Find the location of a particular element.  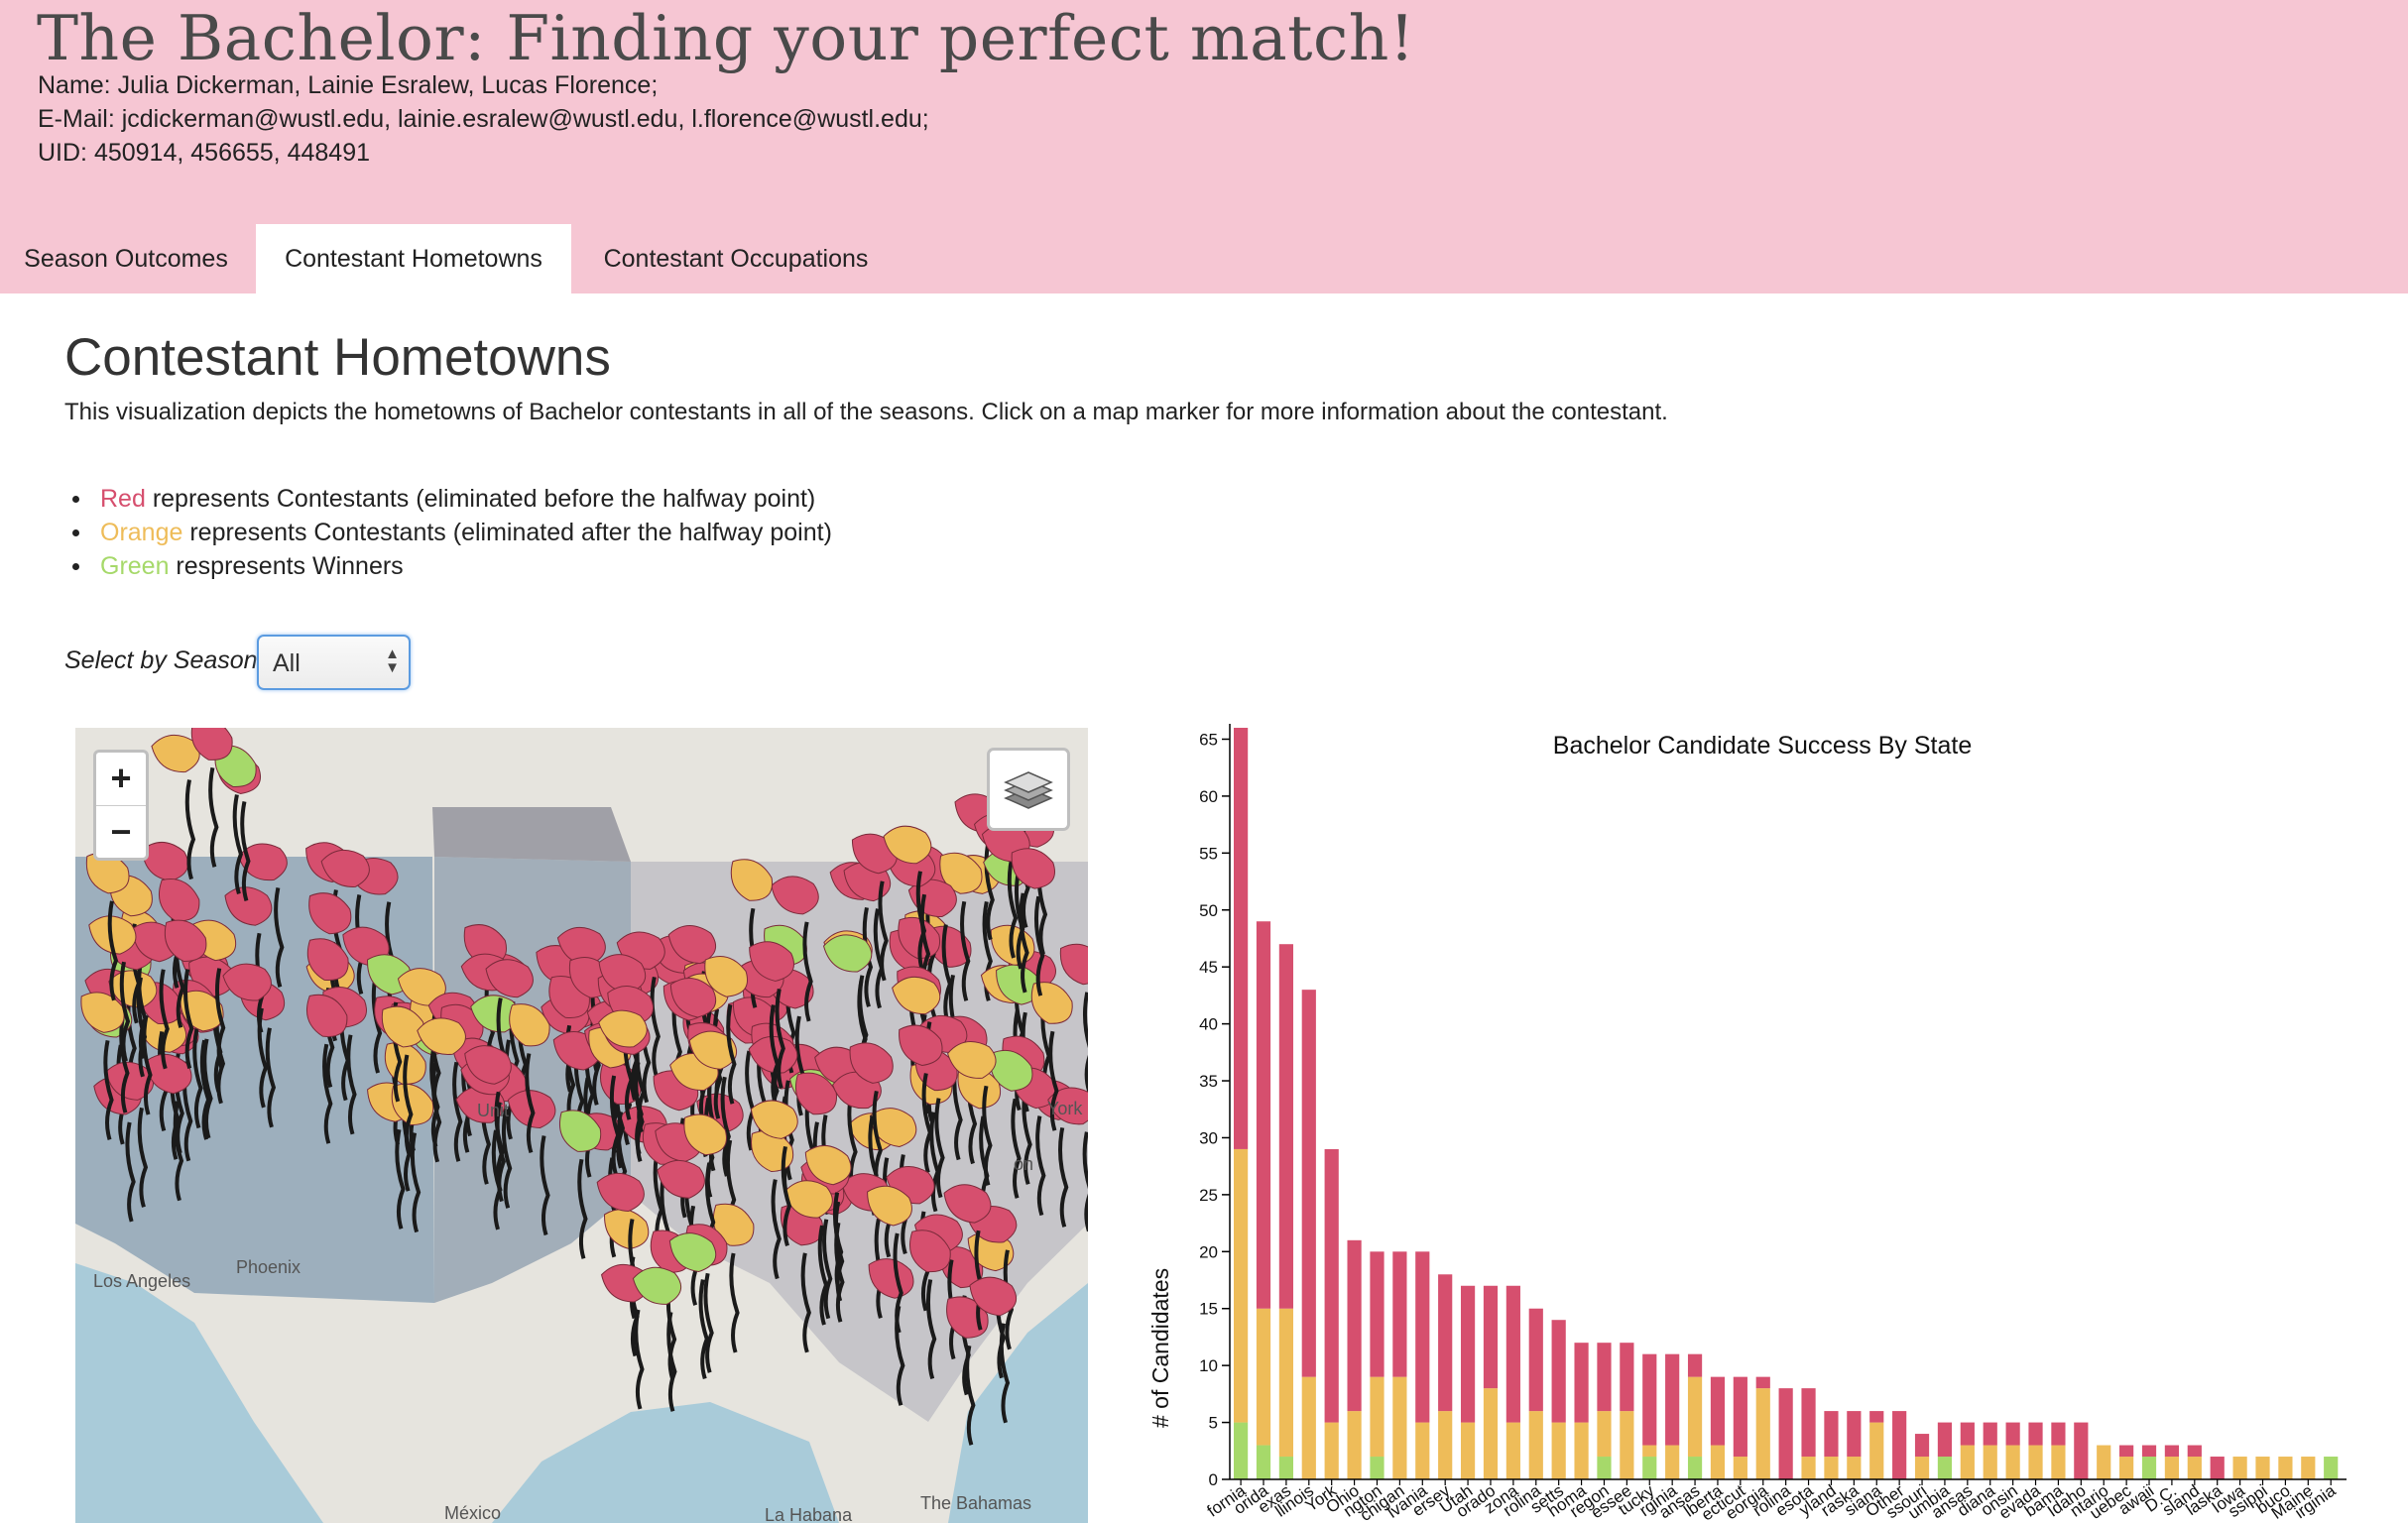

tab-contestant-hometowns: Contestant Hometowns is located at coordinates (414, 258).